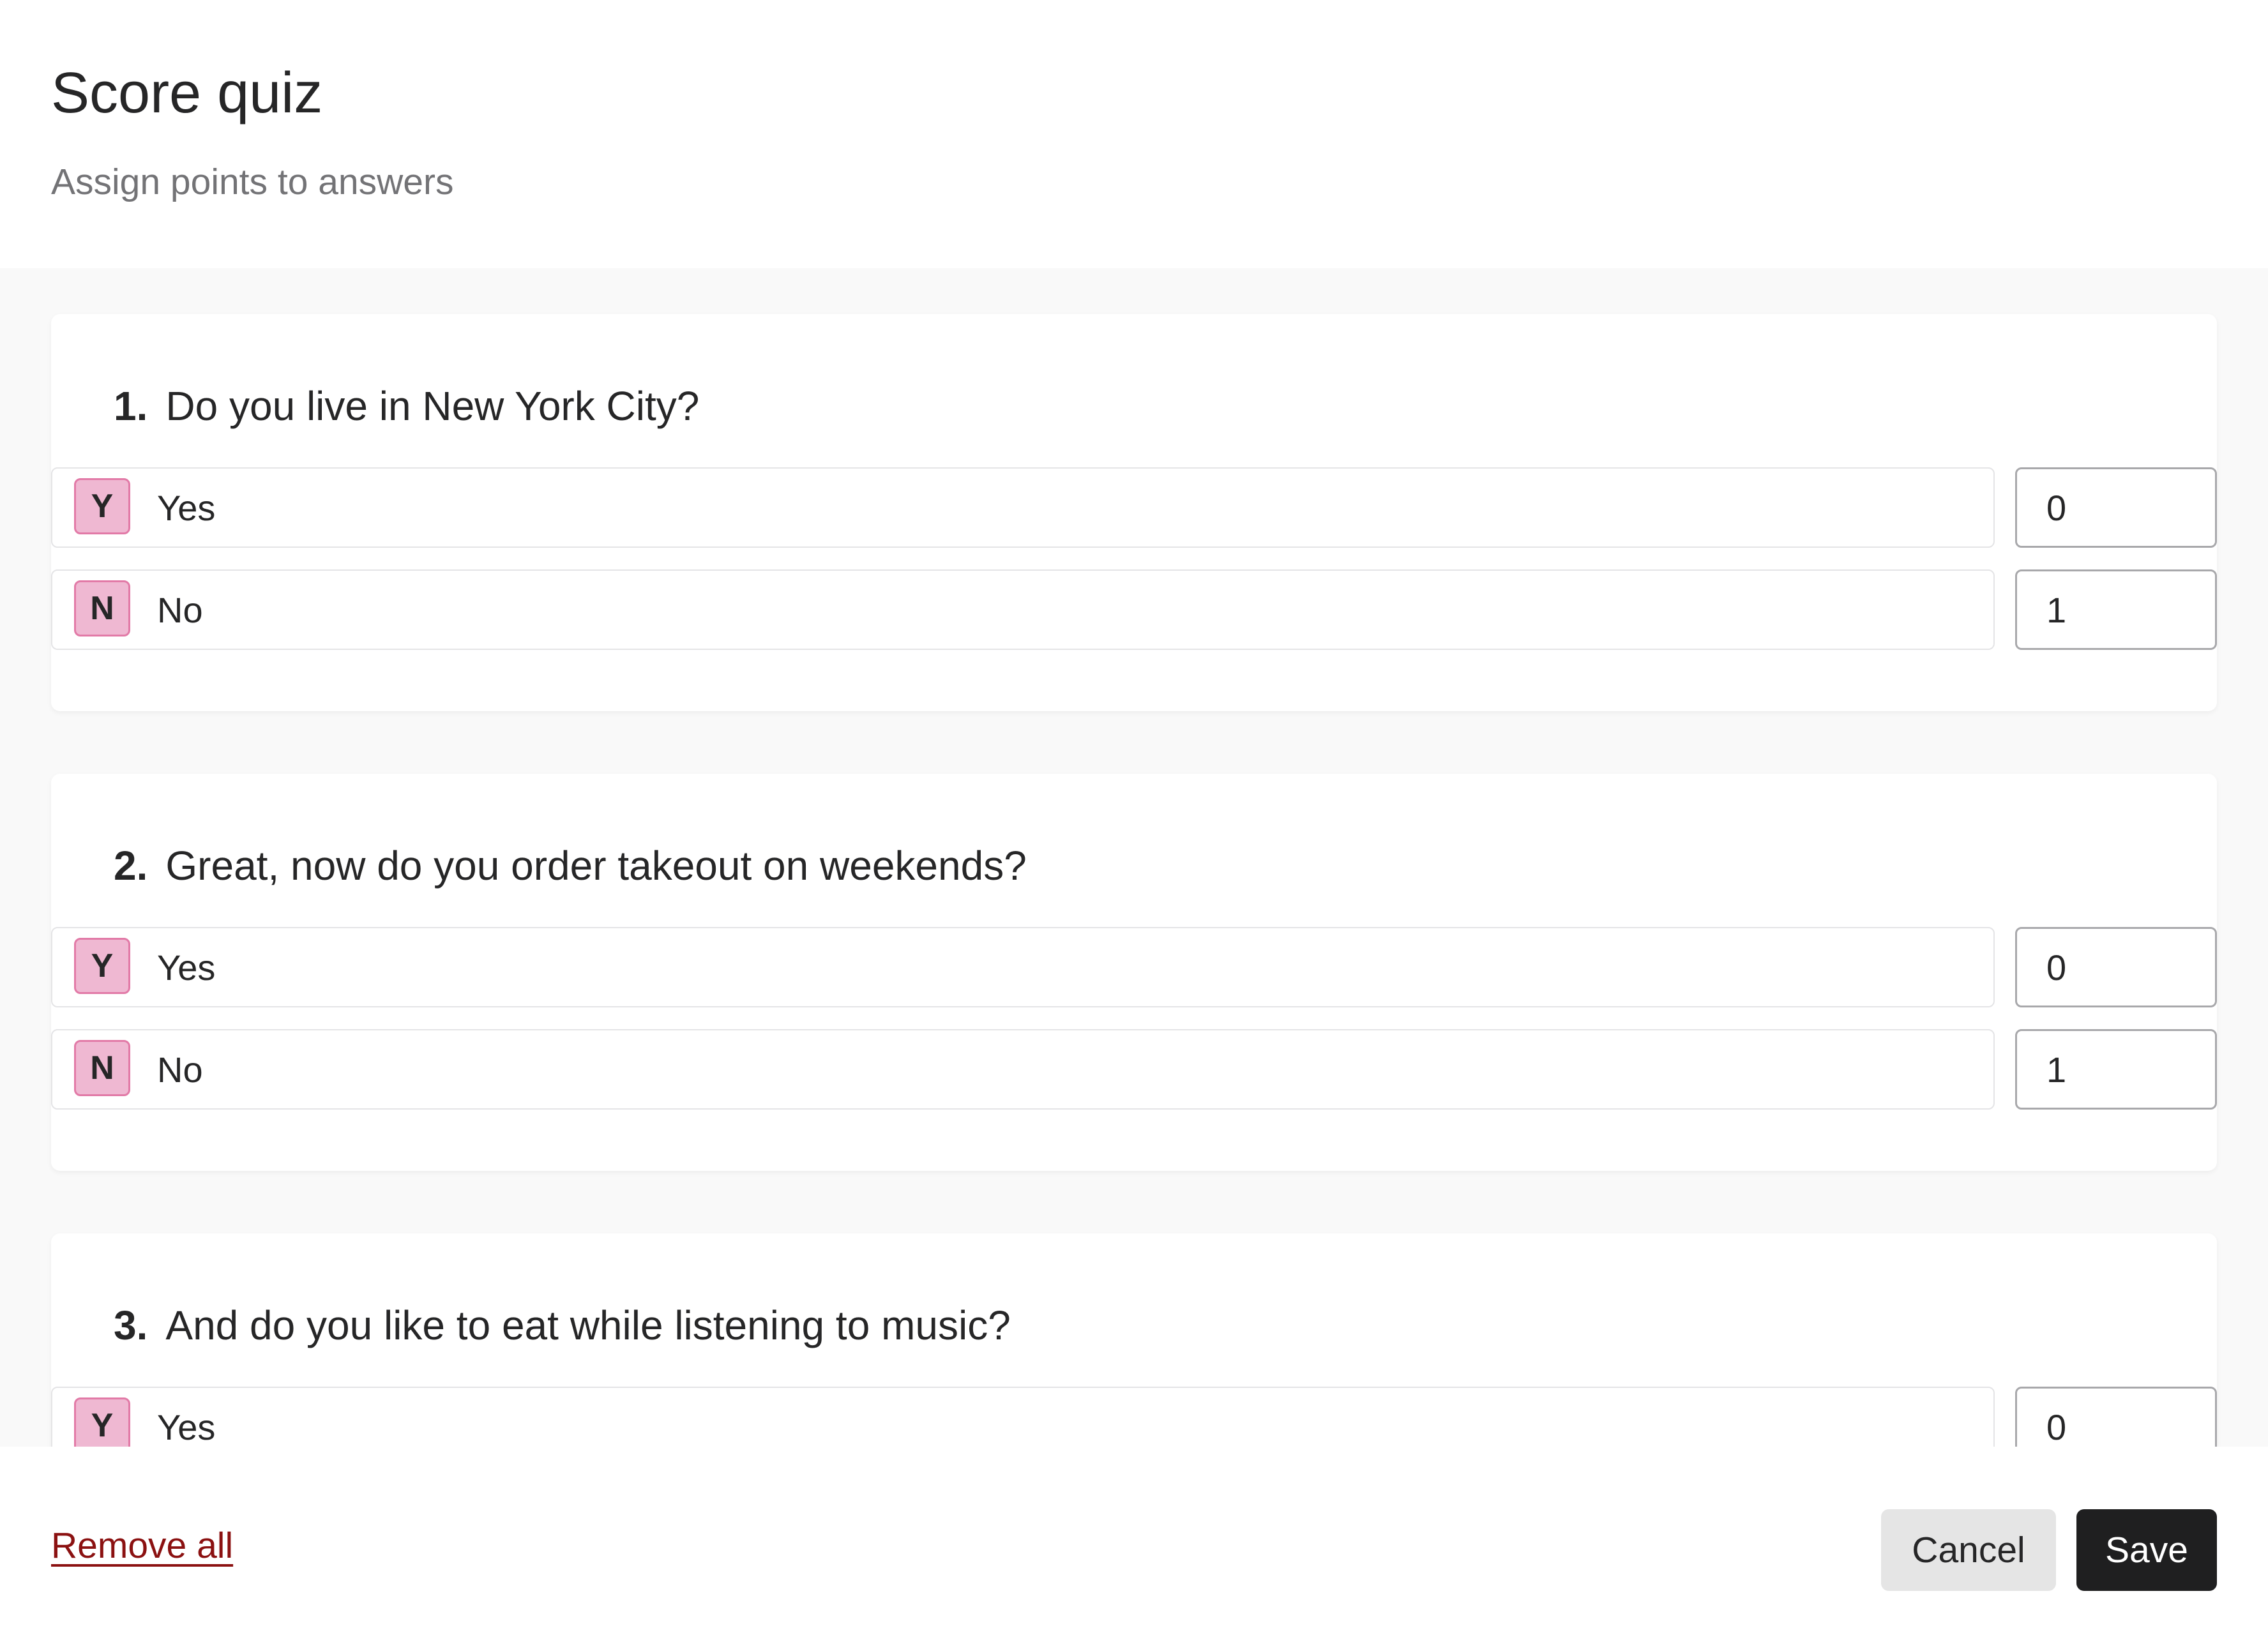 This screenshot has width=2268, height=1642. Describe the element at coordinates (131, 406) in the screenshot. I see `question-number: 1.` at that location.